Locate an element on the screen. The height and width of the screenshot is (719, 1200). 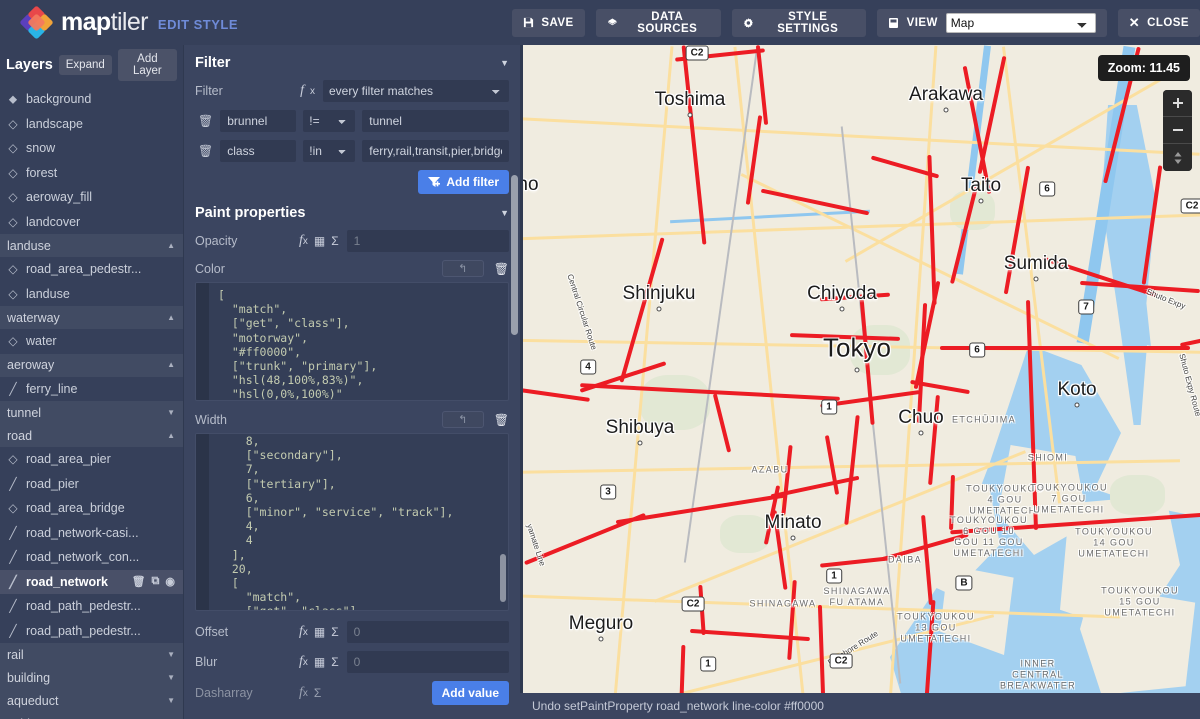
layer-item-forest: ◇ forest is located at coordinates (91, 173).